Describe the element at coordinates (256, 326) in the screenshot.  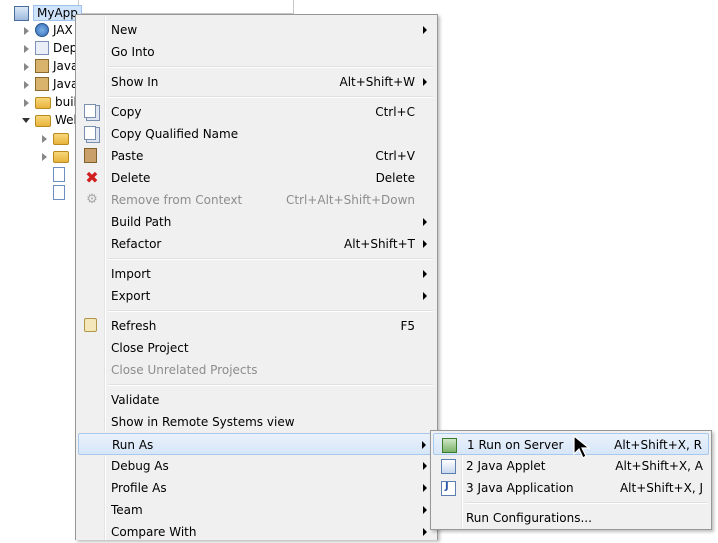
I see `menu-item-refresh: Refresh F5` at that location.